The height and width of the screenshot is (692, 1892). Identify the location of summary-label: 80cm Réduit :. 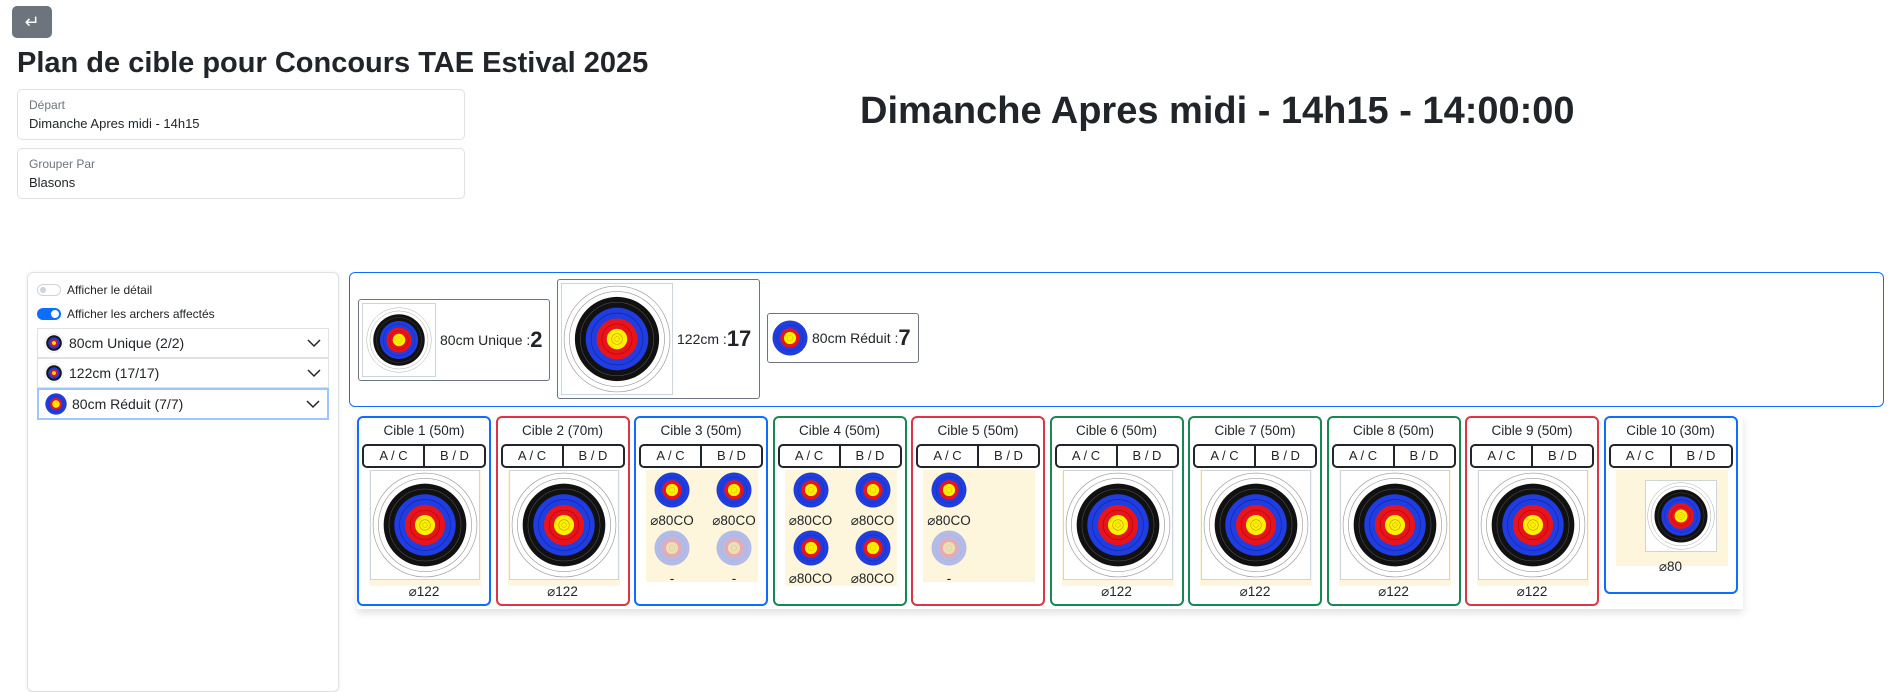
(855, 338).